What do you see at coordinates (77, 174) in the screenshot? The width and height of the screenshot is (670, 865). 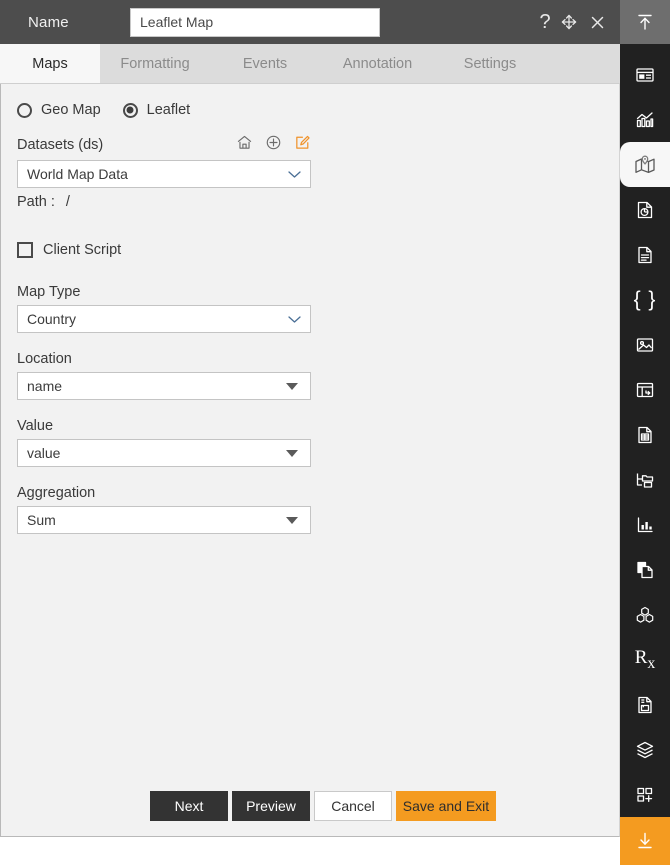 I see `datasets-select-value: World Map Data` at bounding box center [77, 174].